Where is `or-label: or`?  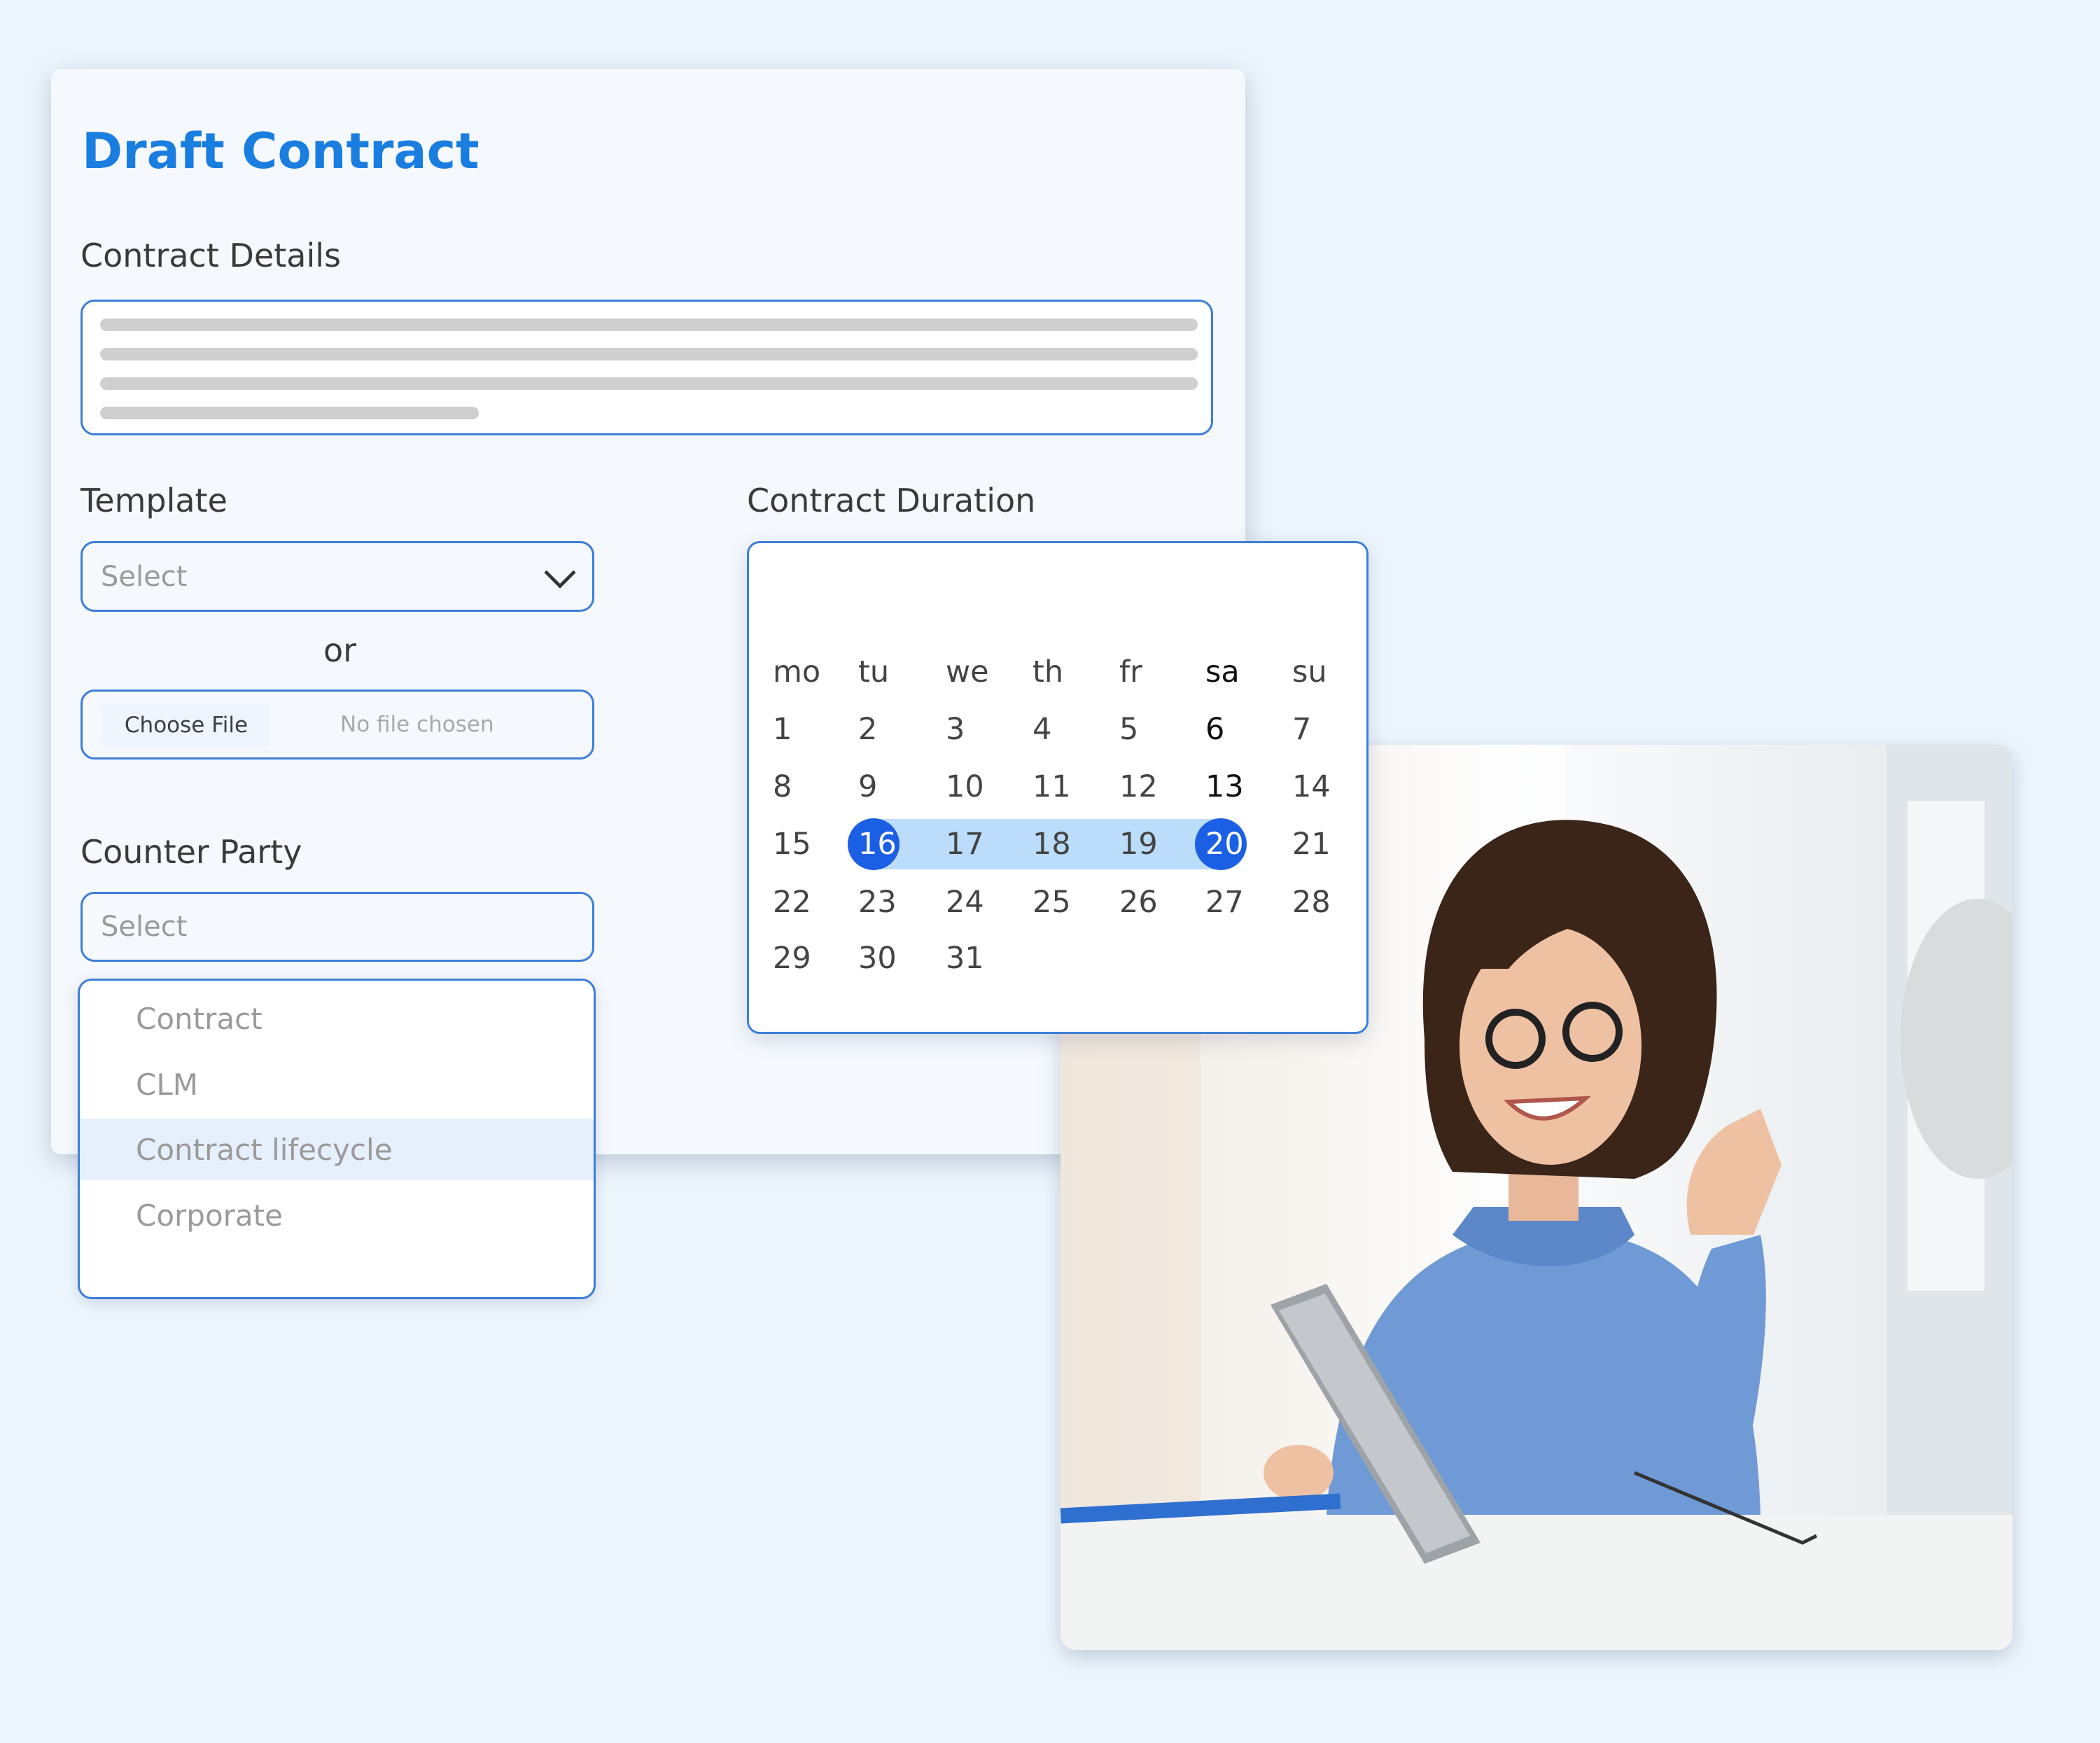
or-label: or is located at coordinates (340, 650).